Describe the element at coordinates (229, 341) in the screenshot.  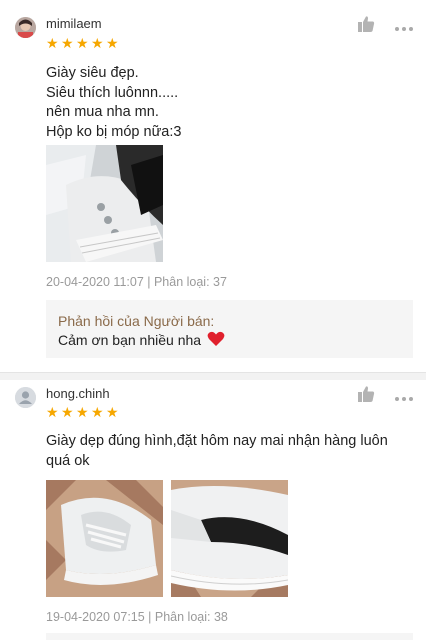
I see `reply-text-line: Cảm ơn bạn nhiều nha` at that location.